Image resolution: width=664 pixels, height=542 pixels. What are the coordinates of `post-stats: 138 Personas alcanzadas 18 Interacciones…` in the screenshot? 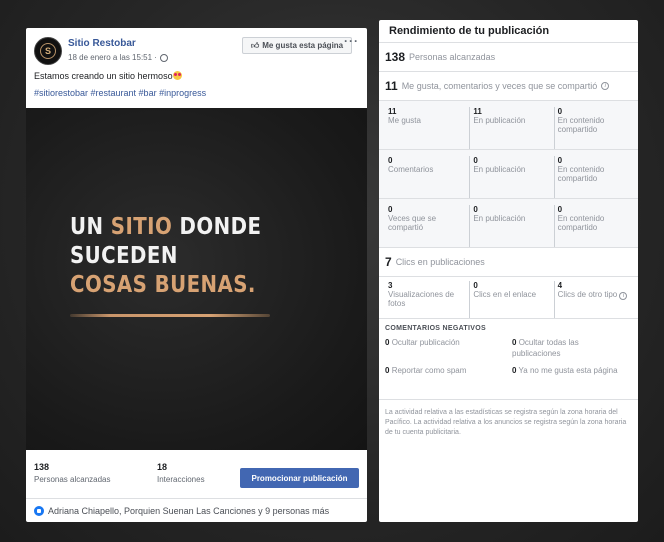 It's located at (196, 476).